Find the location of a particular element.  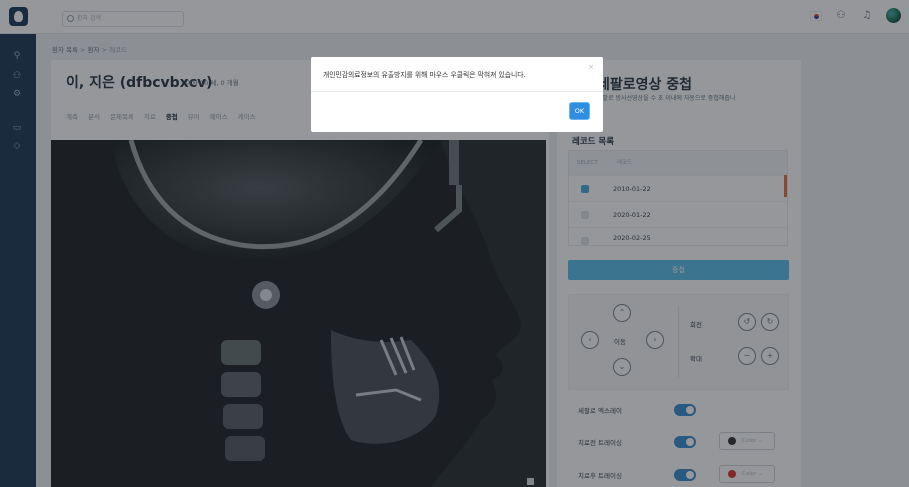

dialog-divider is located at coordinates (457, 91).